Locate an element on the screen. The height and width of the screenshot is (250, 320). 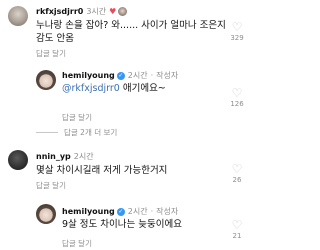
comment-text-line: 감도 안옴 is located at coordinates (55, 38).